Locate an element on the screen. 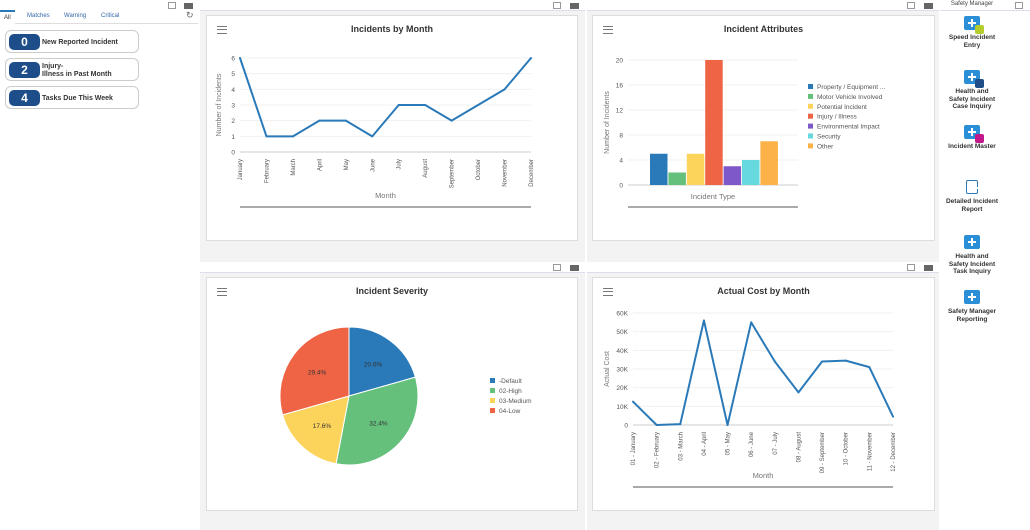 This screenshot has height=530, width=1030. launch-item-label: Report is located at coordinates (972, 209).